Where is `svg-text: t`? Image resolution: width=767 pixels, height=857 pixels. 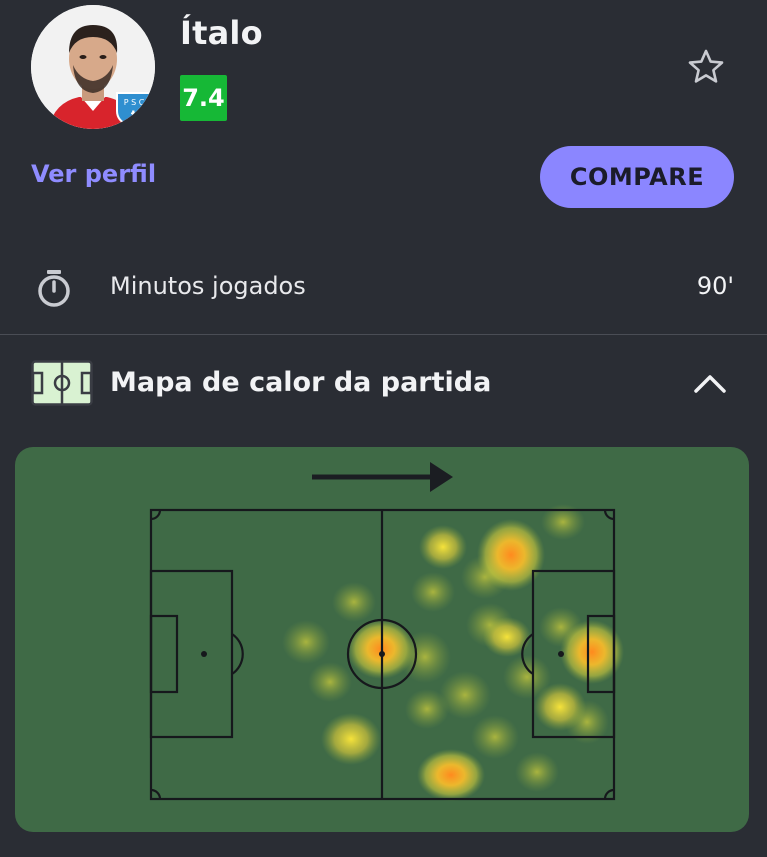
svg-text: t is located at coordinates (134, 116).